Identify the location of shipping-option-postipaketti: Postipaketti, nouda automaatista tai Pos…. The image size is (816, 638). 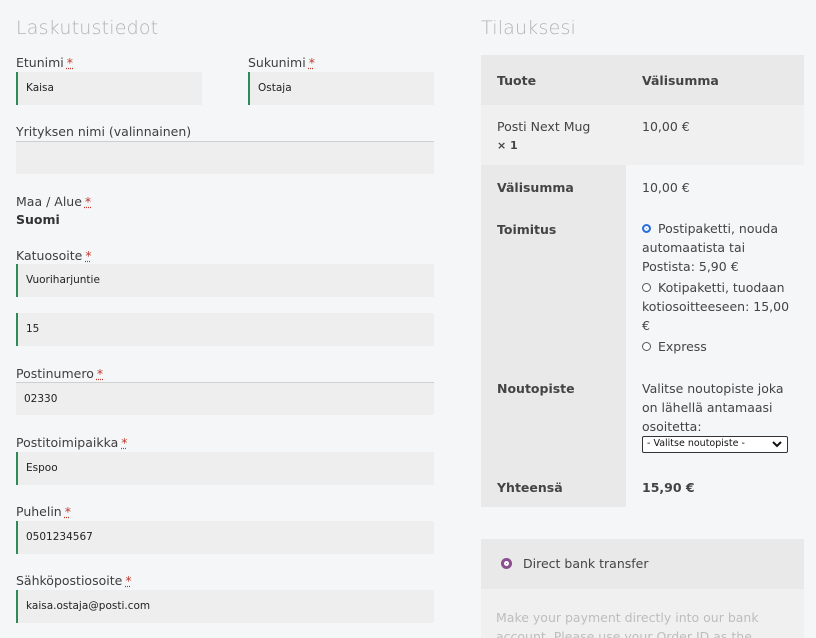
(717, 247).